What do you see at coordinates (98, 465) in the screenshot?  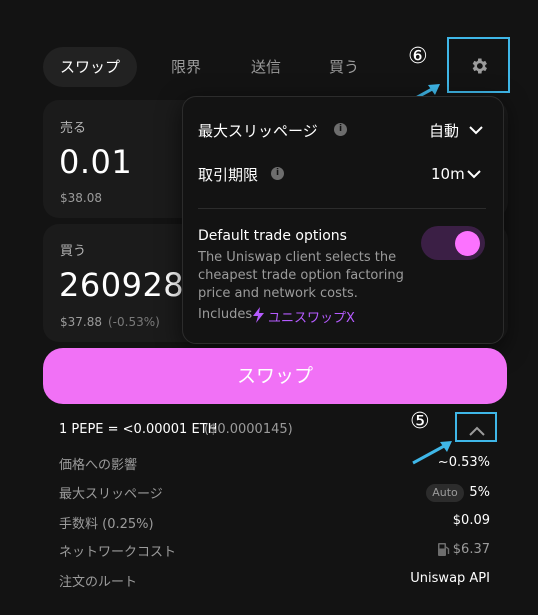 I see `price-impact-label: 価格への影響` at bounding box center [98, 465].